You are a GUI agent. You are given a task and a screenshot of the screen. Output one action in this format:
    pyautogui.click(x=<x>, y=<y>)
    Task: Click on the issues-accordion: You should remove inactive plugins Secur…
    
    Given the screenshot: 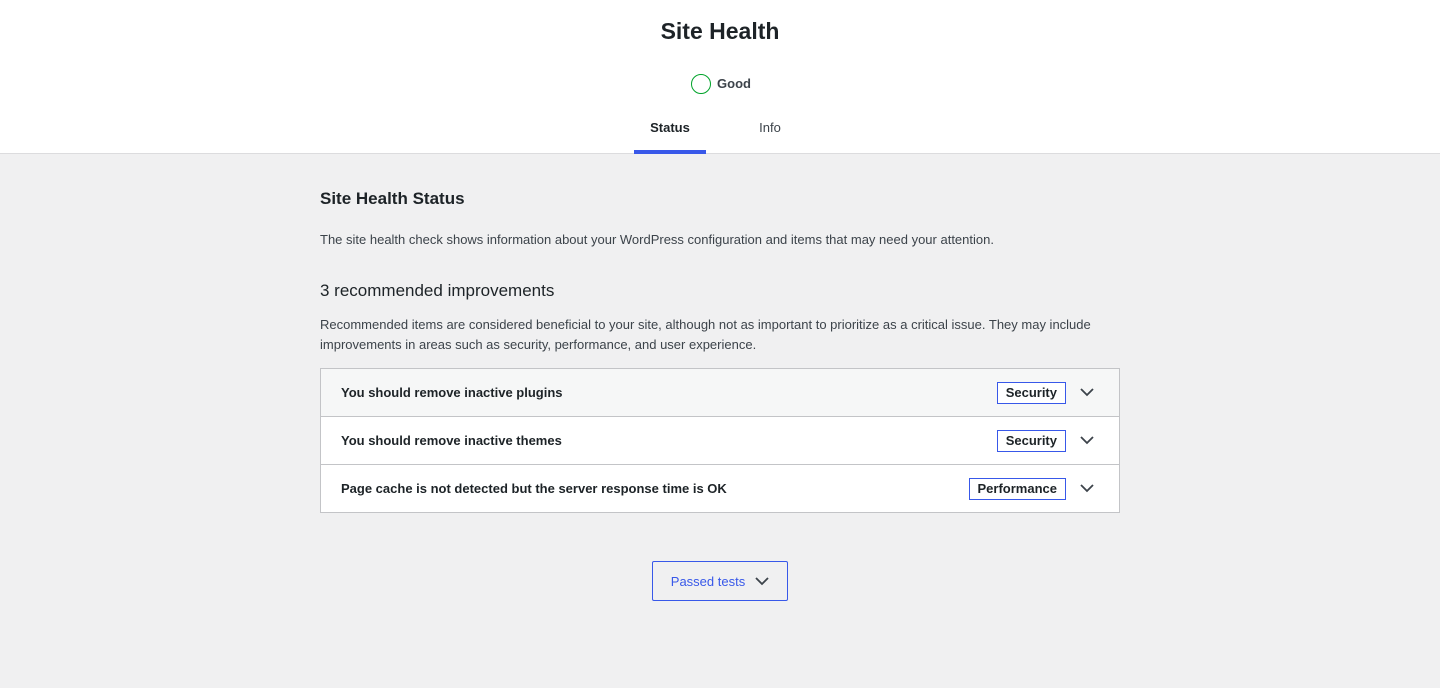 What is the action you would take?
    pyautogui.click(x=720, y=440)
    